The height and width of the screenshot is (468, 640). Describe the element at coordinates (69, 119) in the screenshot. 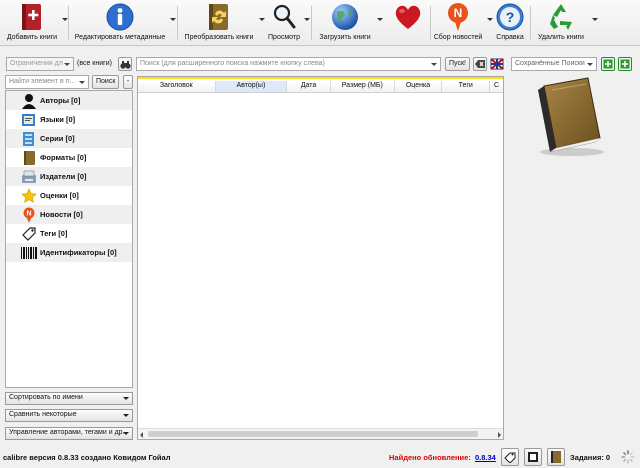

I see `category-languages: Языки [0]` at that location.